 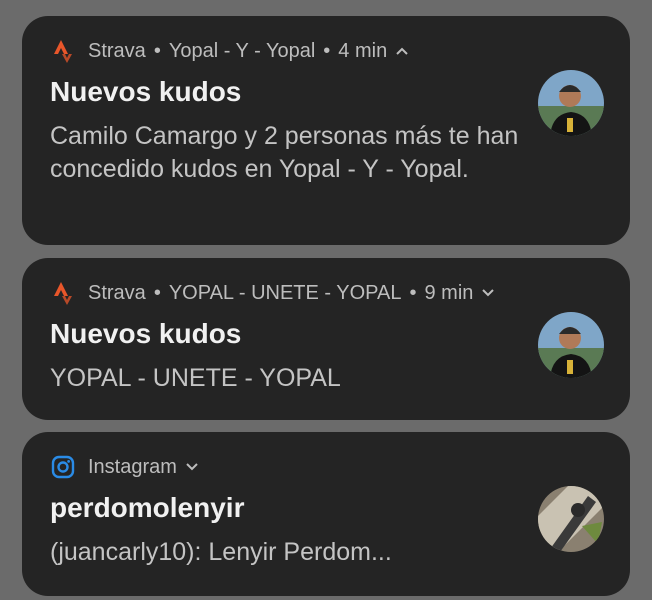 I want to click on instagram-icon, so click(x=63, y=467).